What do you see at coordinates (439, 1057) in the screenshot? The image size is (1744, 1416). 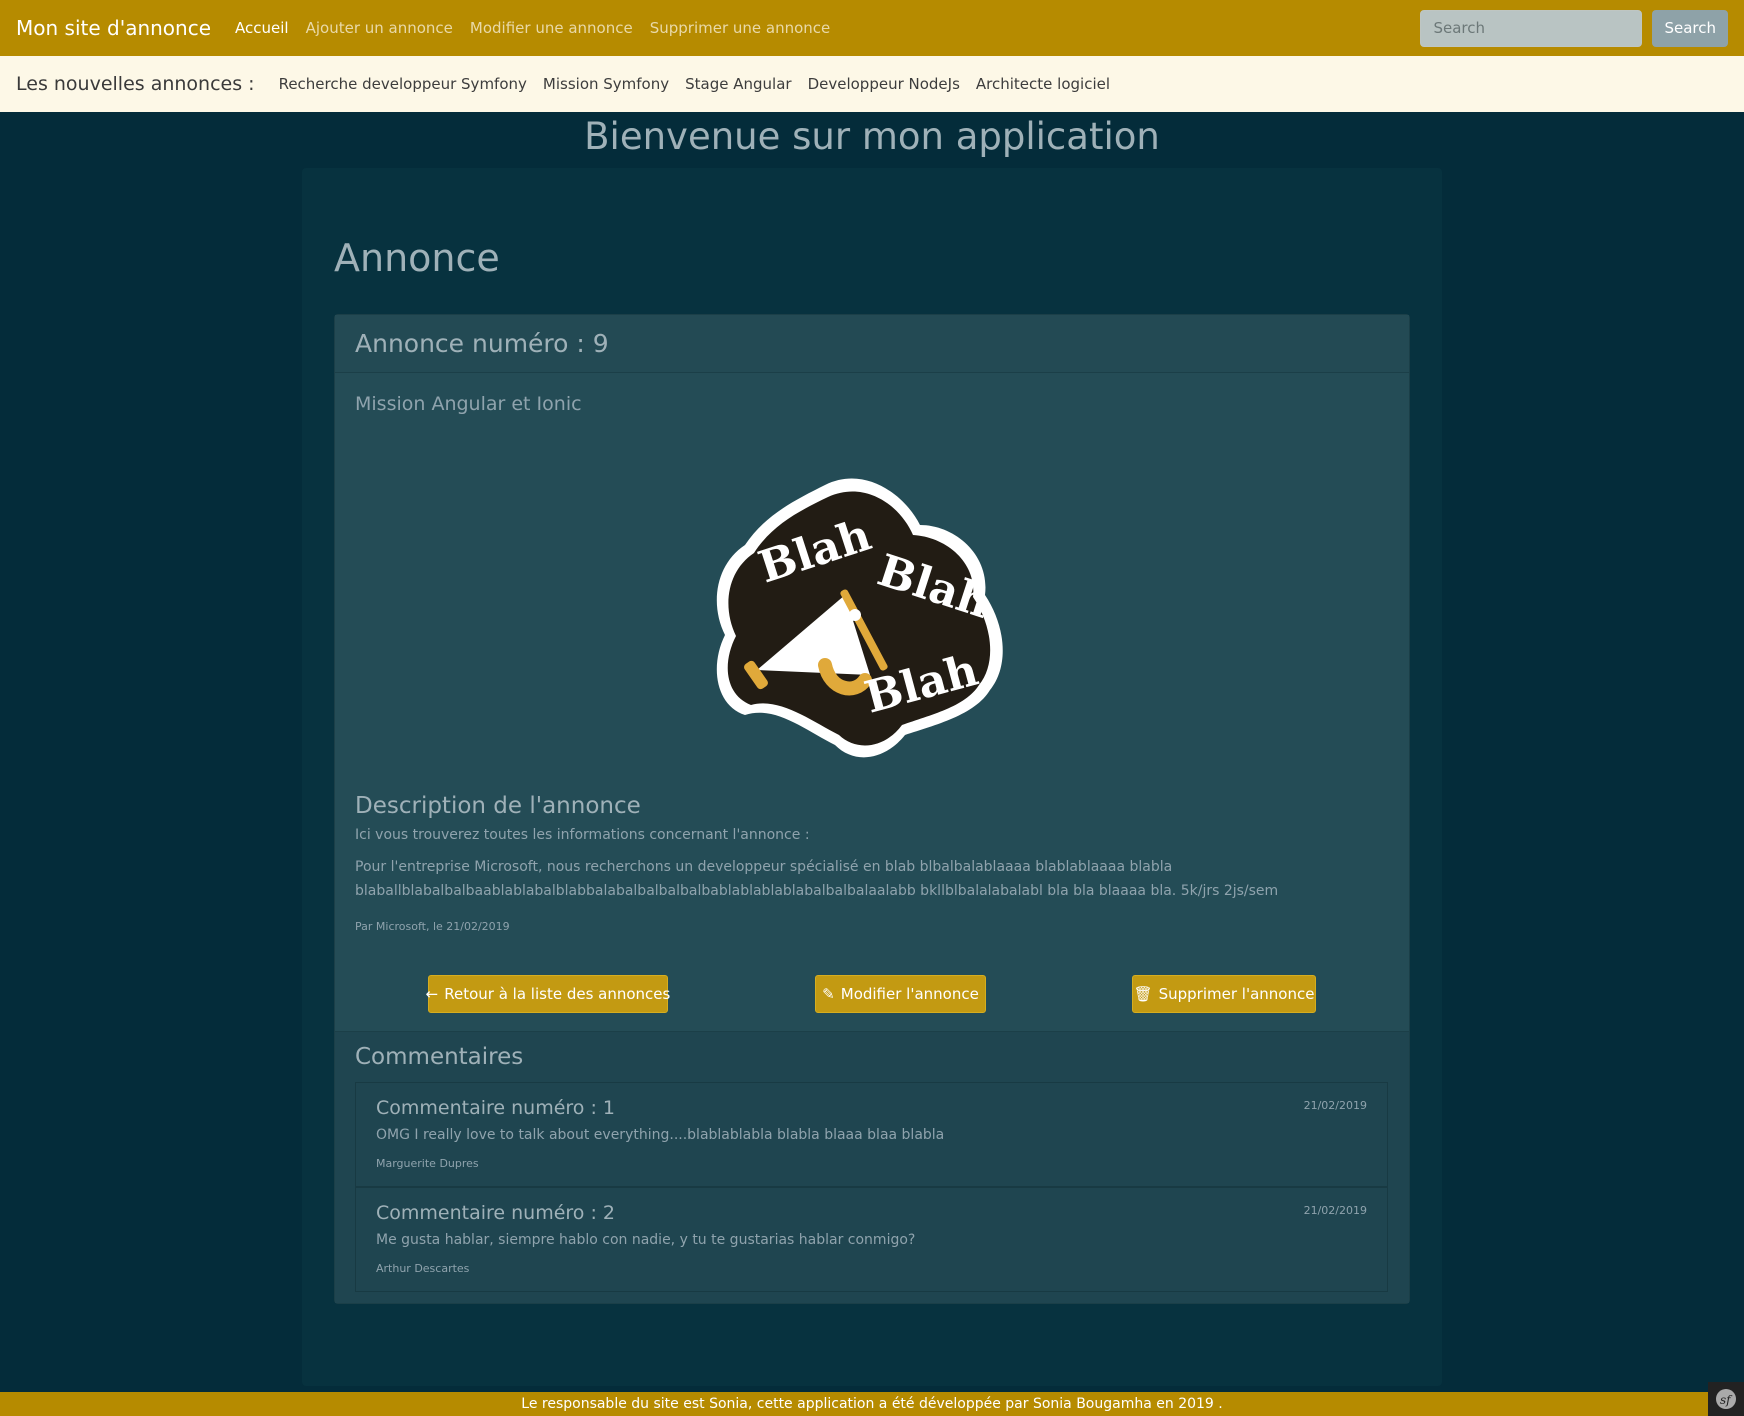 I see `comments-title: Commentaires` at bounding box center [439, 1057].